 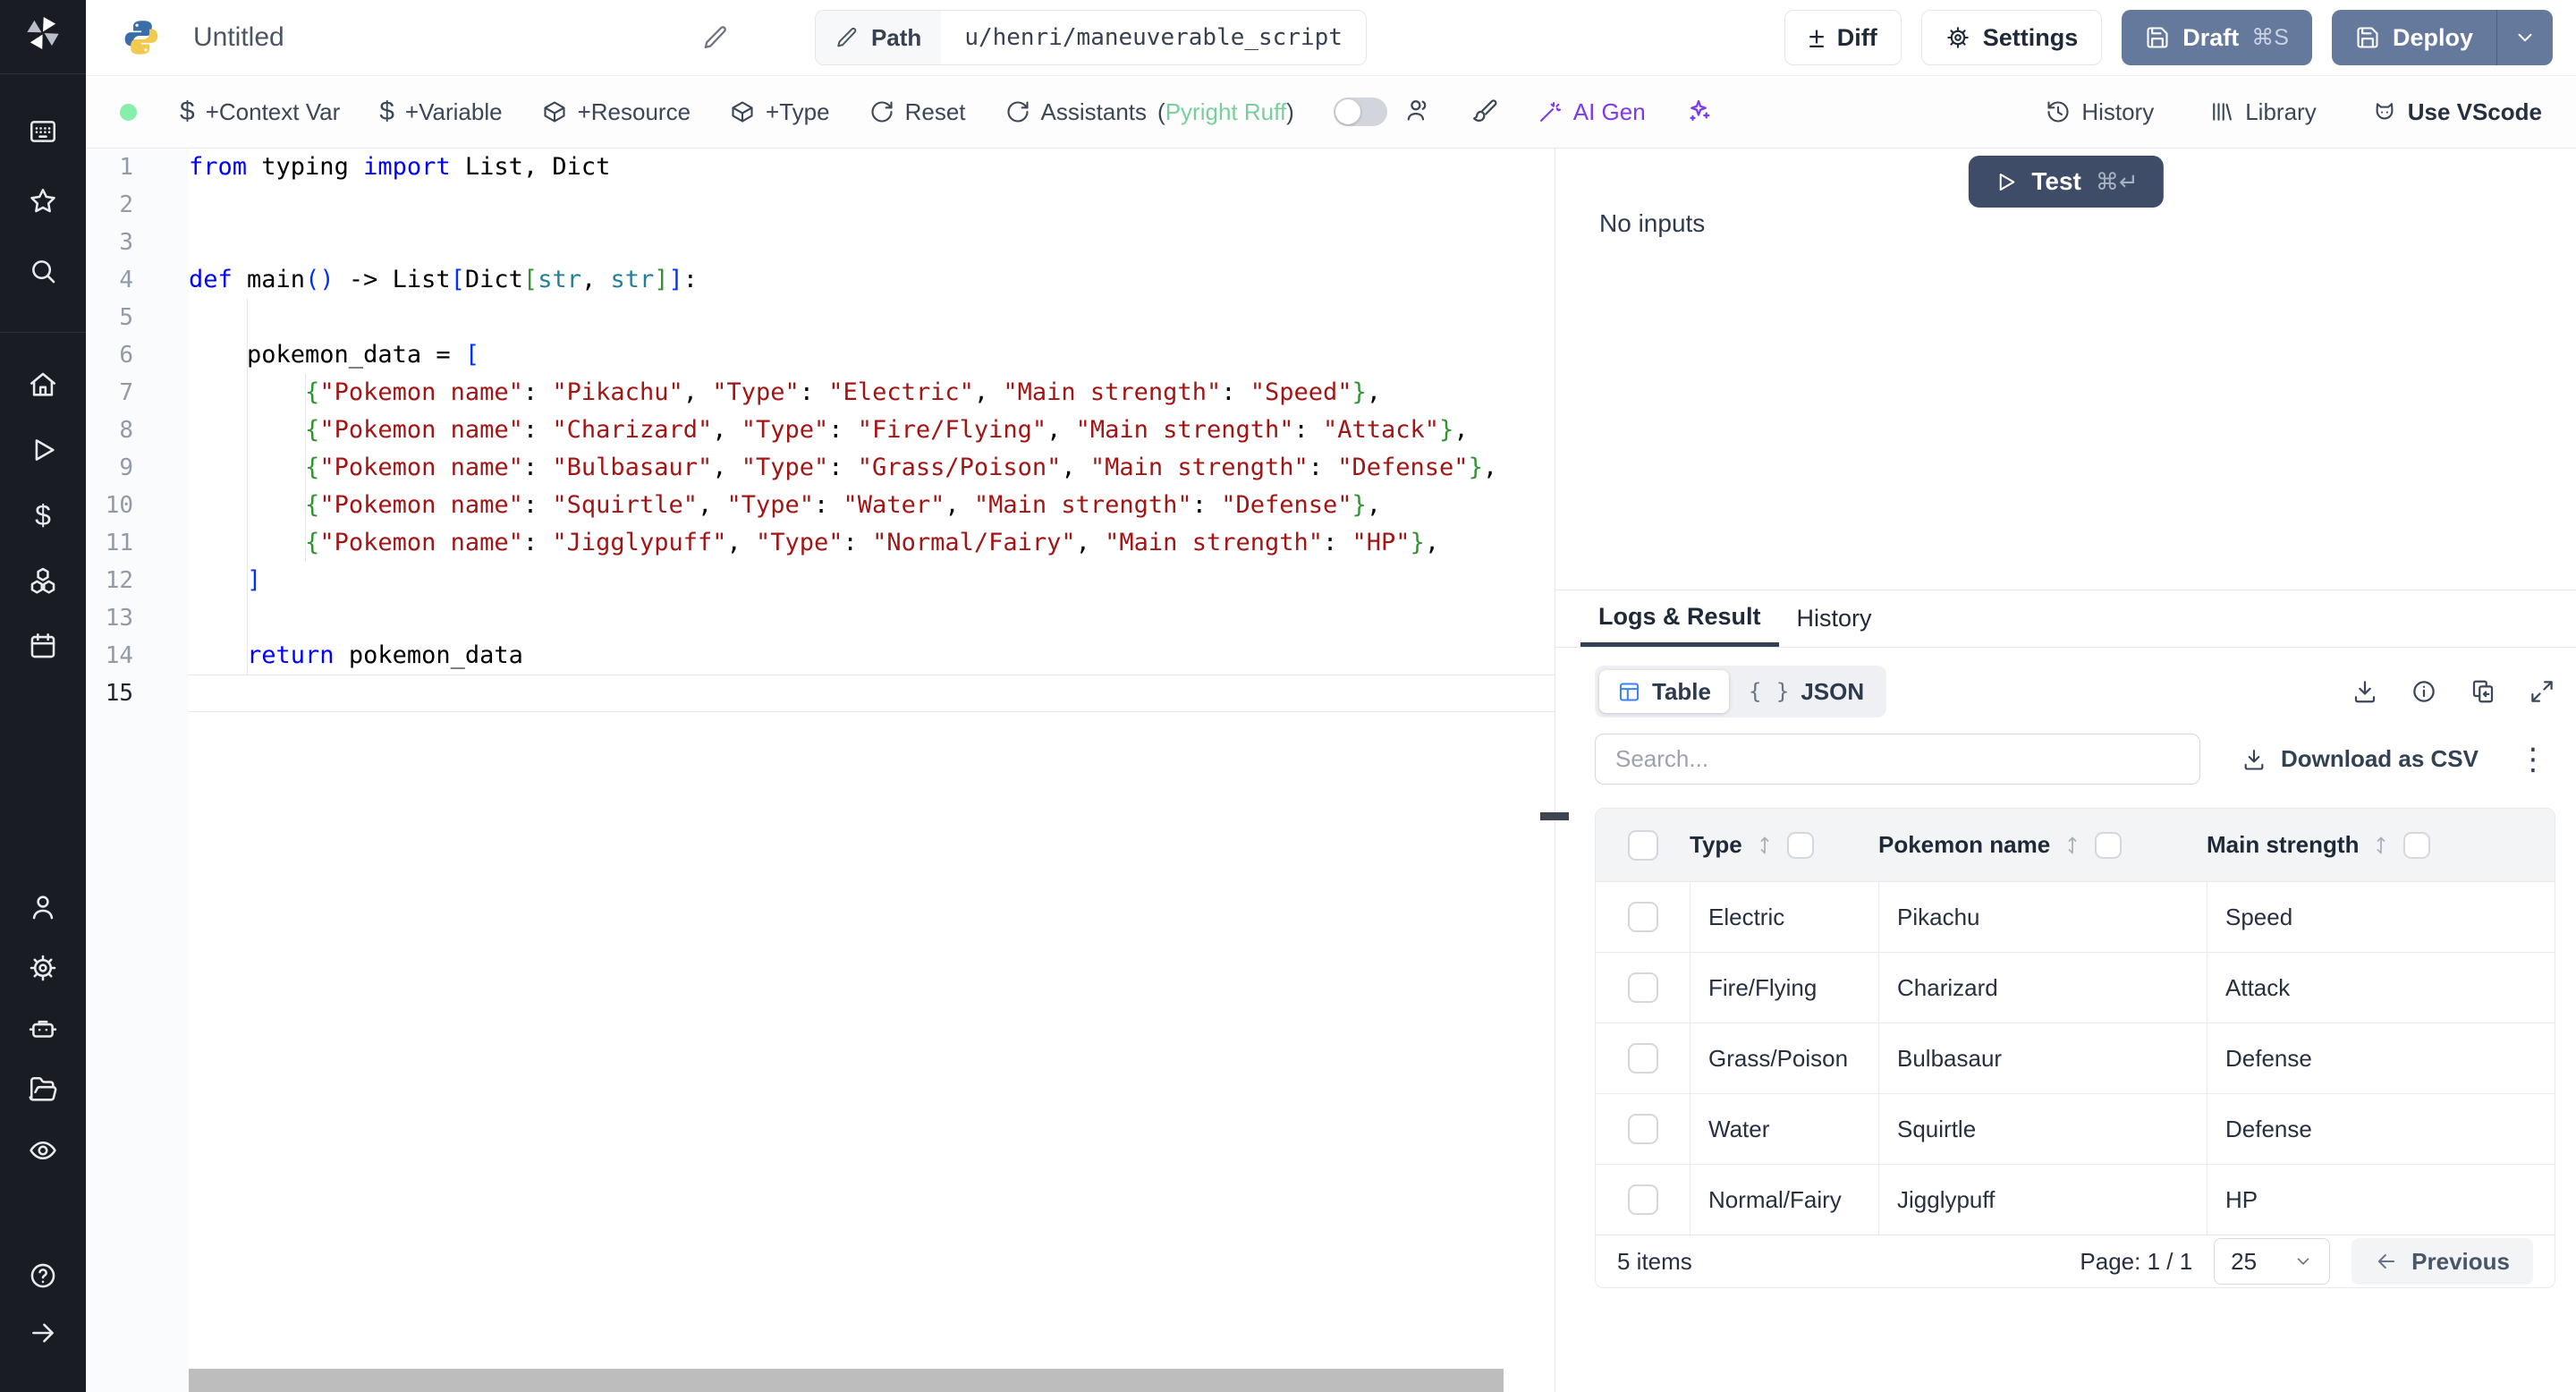 I want to click on view-json-button: { } JSON, so click(x=1806, y=691).